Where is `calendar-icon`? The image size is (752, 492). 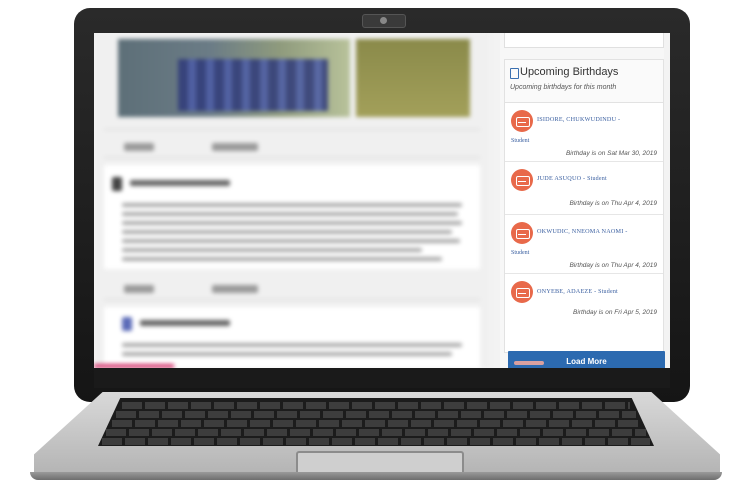
calendar-icon is located at coordinates (514, 73).